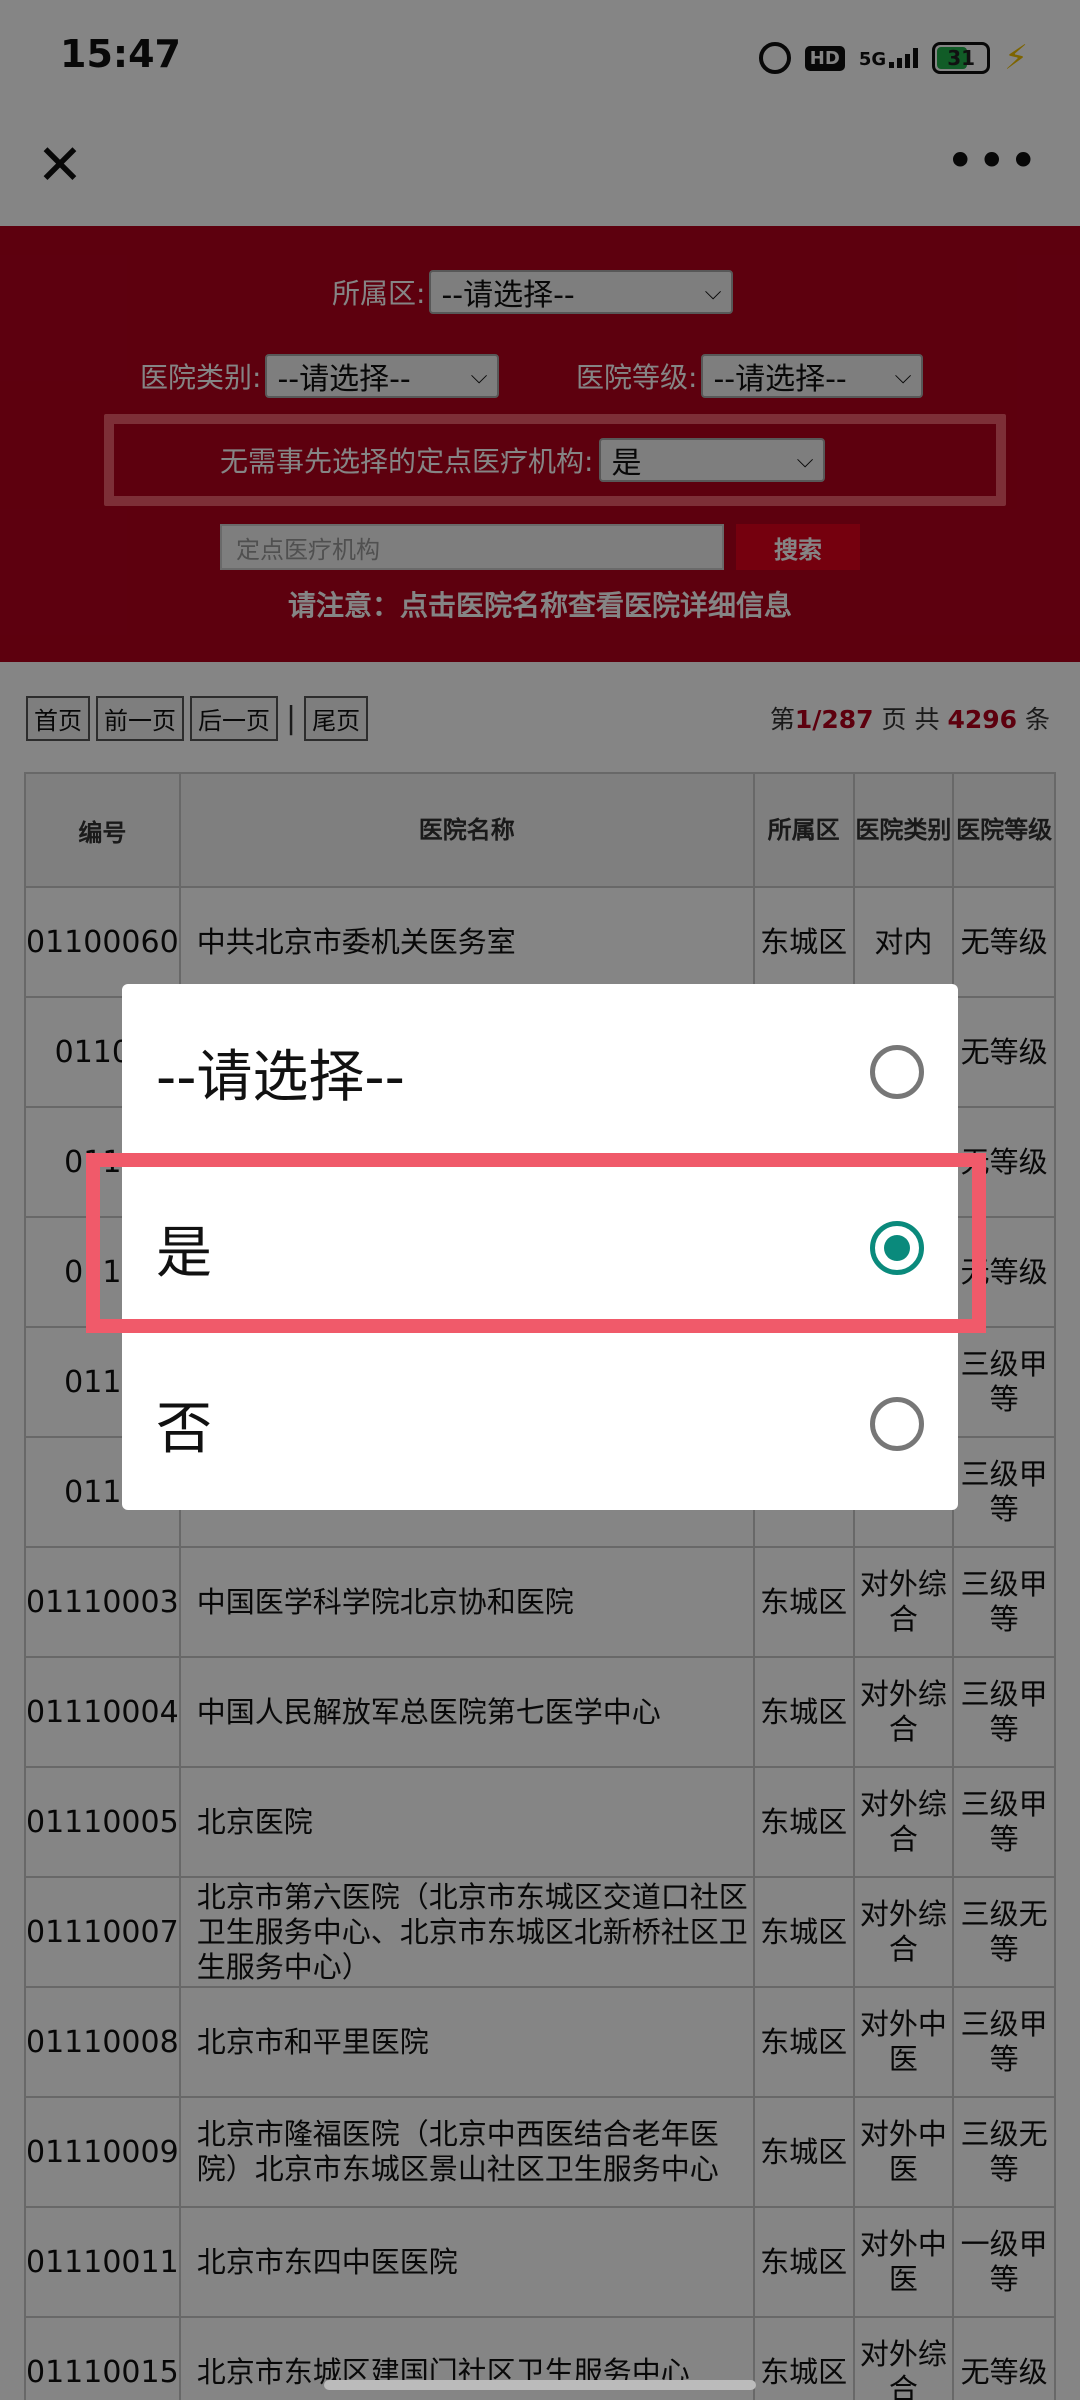 This screenshot has width=1080, height=2400. Describe the element at coordinates (540, 2385) in the screenshot. I see `home-indicator` at that location.